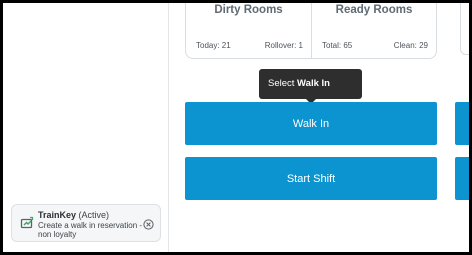 Image resolution: width=472 pixels, height=255 pixels. Describe the element at coordinates (311, 178) in the screenshot. I see `start-shift-button: Start Shift` at that location.